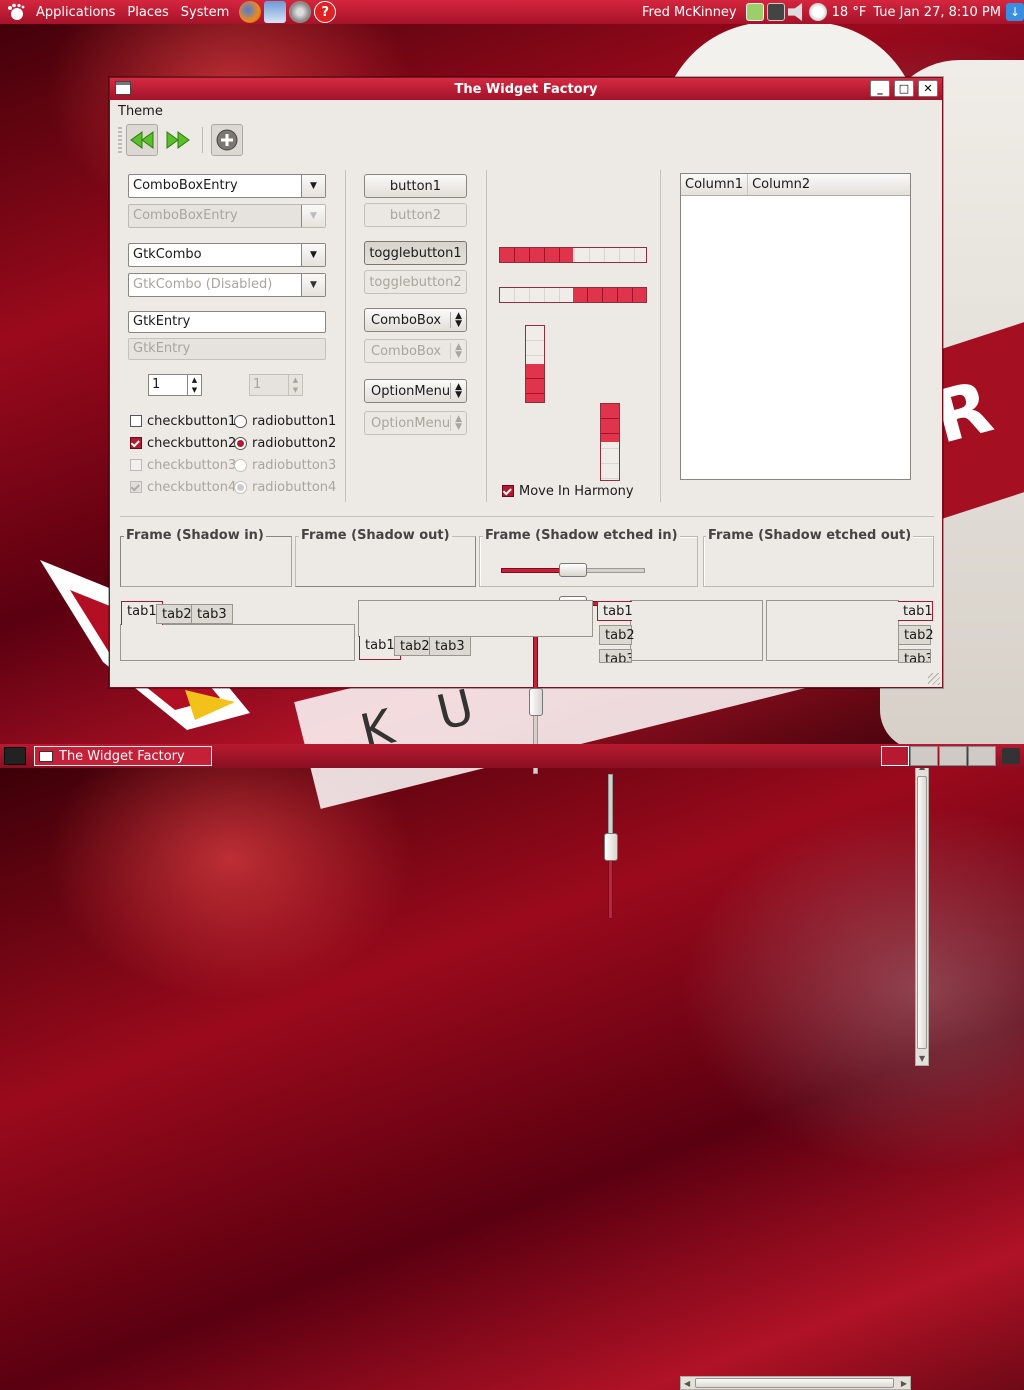 This screenshot has height=1390, width=1024. What do you see at coordinates (880, 88) in the screenshot?
I see `minimize-button: _` at bounding box center [880, 88].